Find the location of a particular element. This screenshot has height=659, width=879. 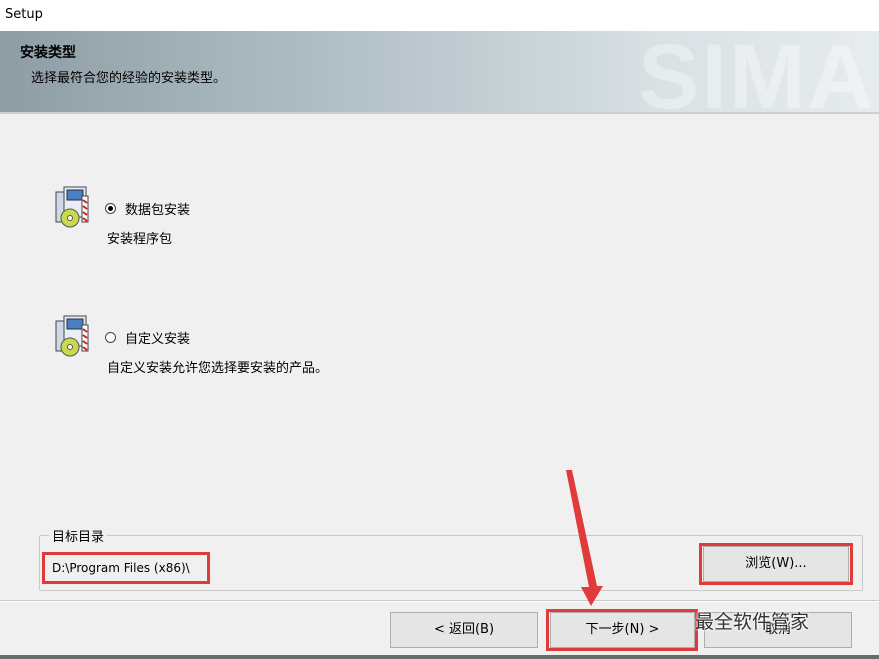

package-install-label: 数据包安装 is located at coordinates (157, 208).